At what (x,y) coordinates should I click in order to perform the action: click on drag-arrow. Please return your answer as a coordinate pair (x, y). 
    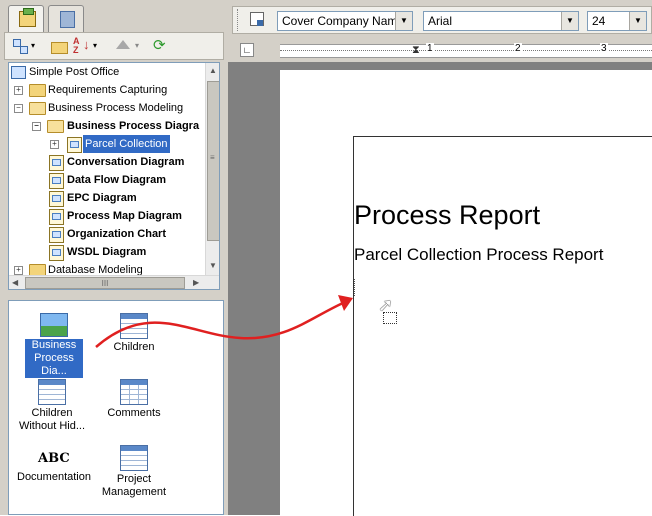
    Looking at the image, I should click on (219, 324).